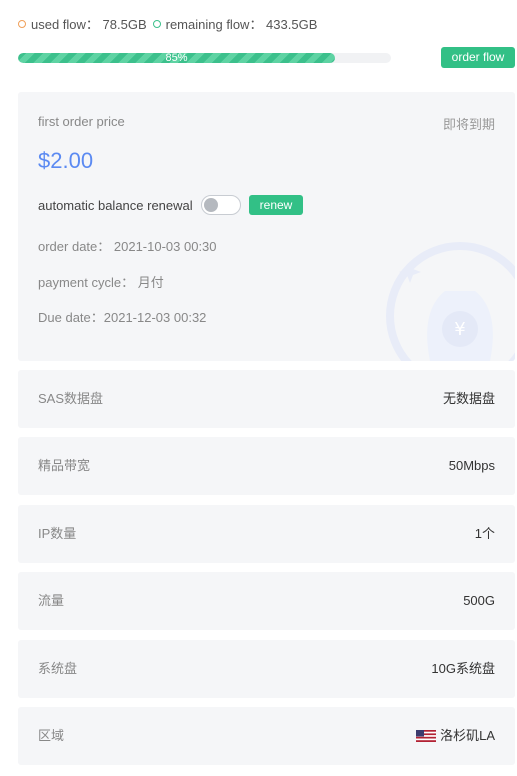  Describe the element at coordinates (266, 736) in the screenshot. I see `spec-row-region: 区域 洛杉矶LA` at that location.